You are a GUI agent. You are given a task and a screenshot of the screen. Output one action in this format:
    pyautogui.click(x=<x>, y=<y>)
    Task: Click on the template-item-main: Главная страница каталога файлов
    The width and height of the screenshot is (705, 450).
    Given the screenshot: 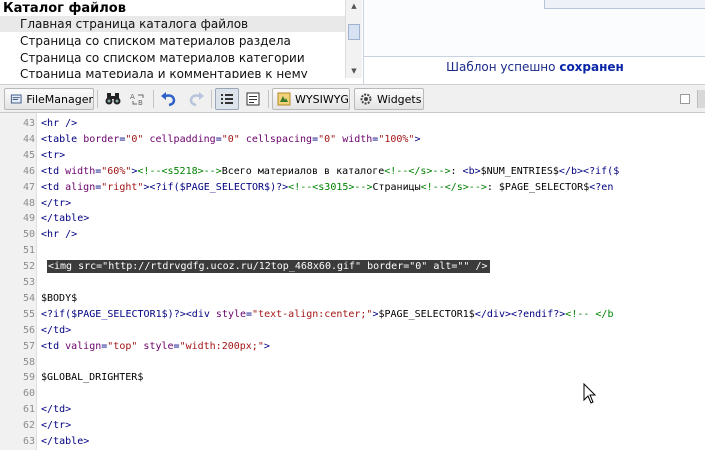 What is the action you would take?
    pyautogui.click(x=172, y=24)
    